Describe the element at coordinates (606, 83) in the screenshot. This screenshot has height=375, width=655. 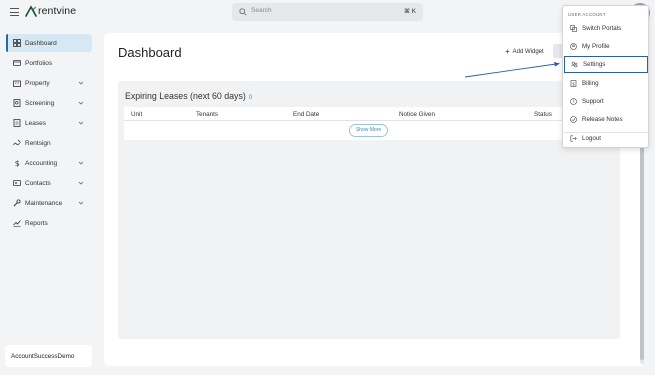
I see `menu-item-billing: $ Billing` at that location.